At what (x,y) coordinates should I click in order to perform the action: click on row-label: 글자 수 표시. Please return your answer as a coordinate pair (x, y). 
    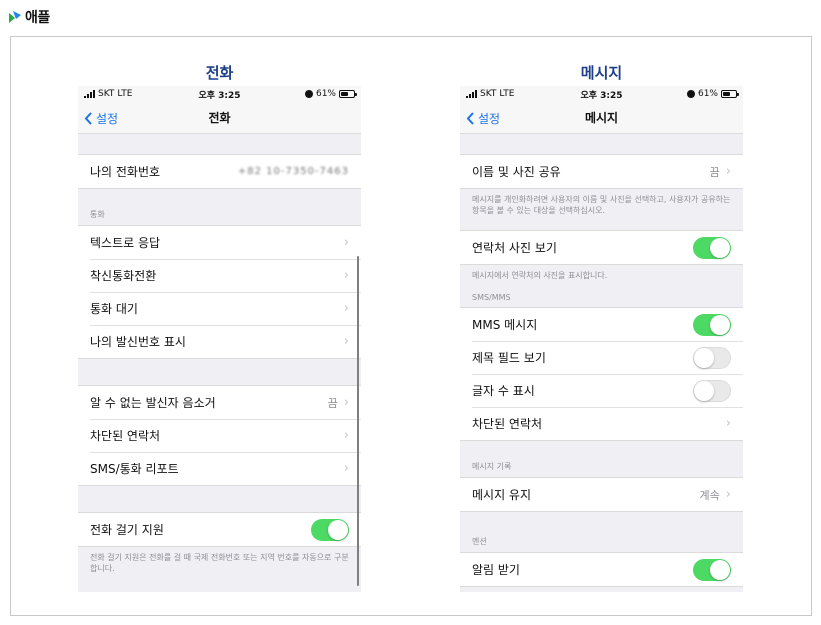
    Looking at the image, I should click on (503, 391).